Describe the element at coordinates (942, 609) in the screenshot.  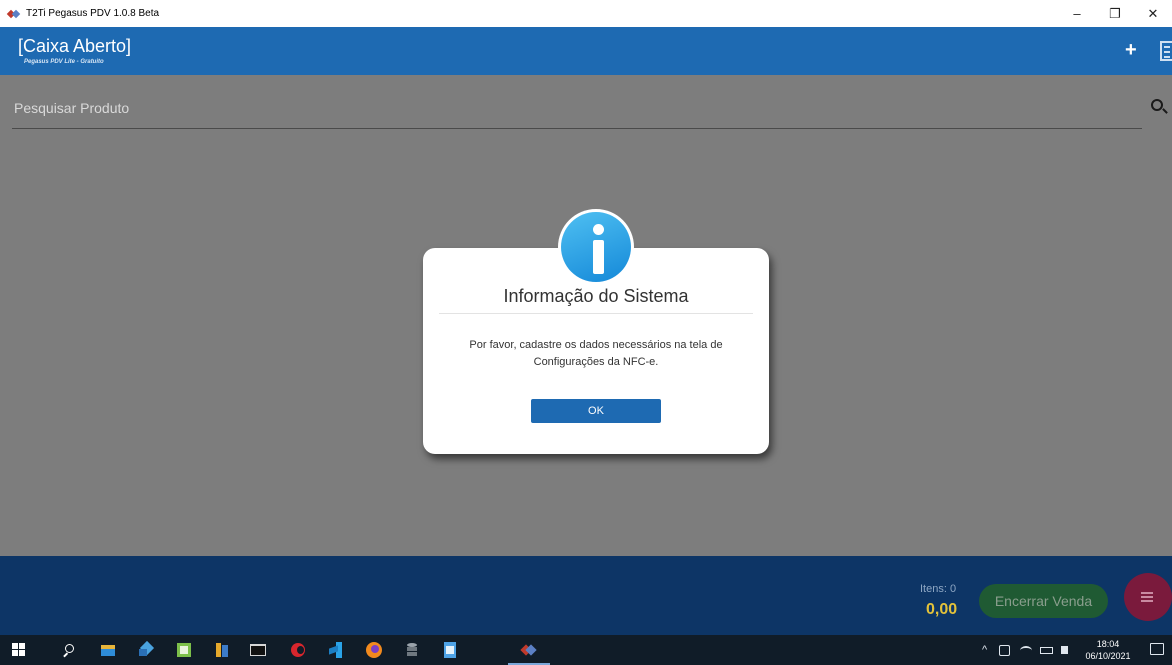
I see `sale-total: 0,00` at that location.